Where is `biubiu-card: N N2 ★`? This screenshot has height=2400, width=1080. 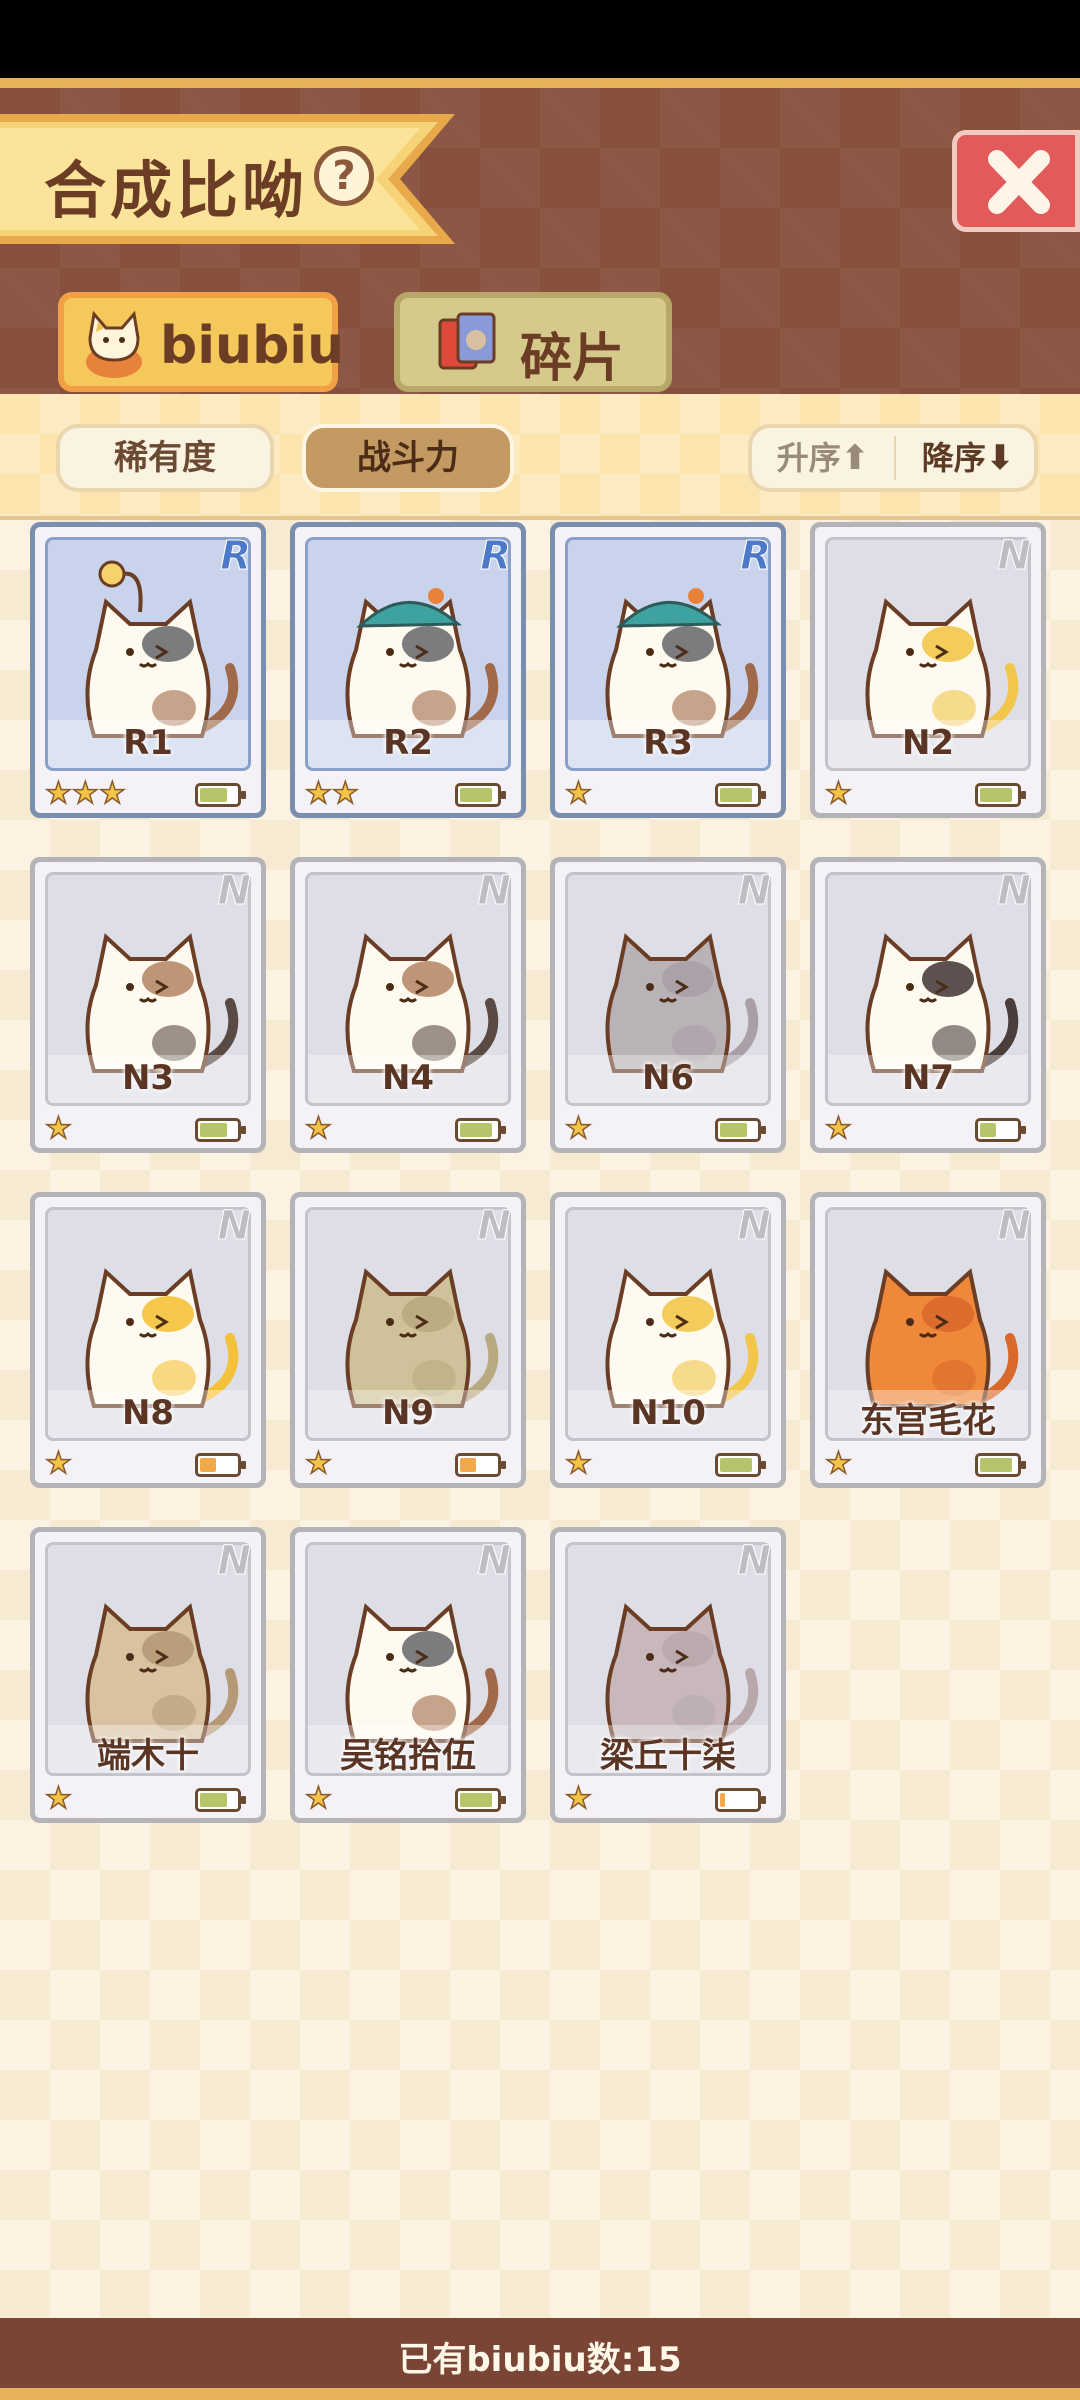 biubiu-card: N N2 ★ is located at coordinates (928, 670).